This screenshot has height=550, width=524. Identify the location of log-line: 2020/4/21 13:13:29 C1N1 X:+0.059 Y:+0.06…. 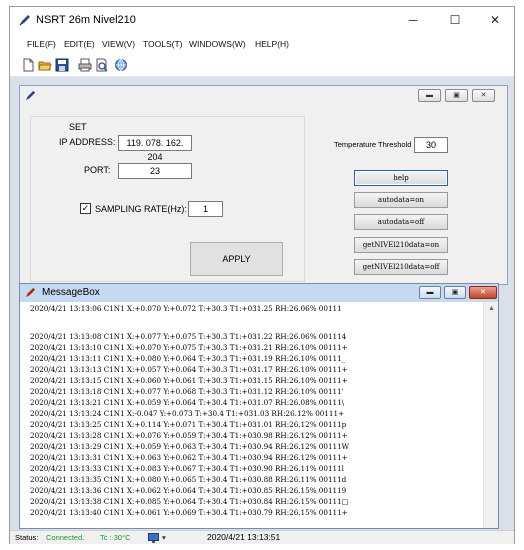
(190, 446).